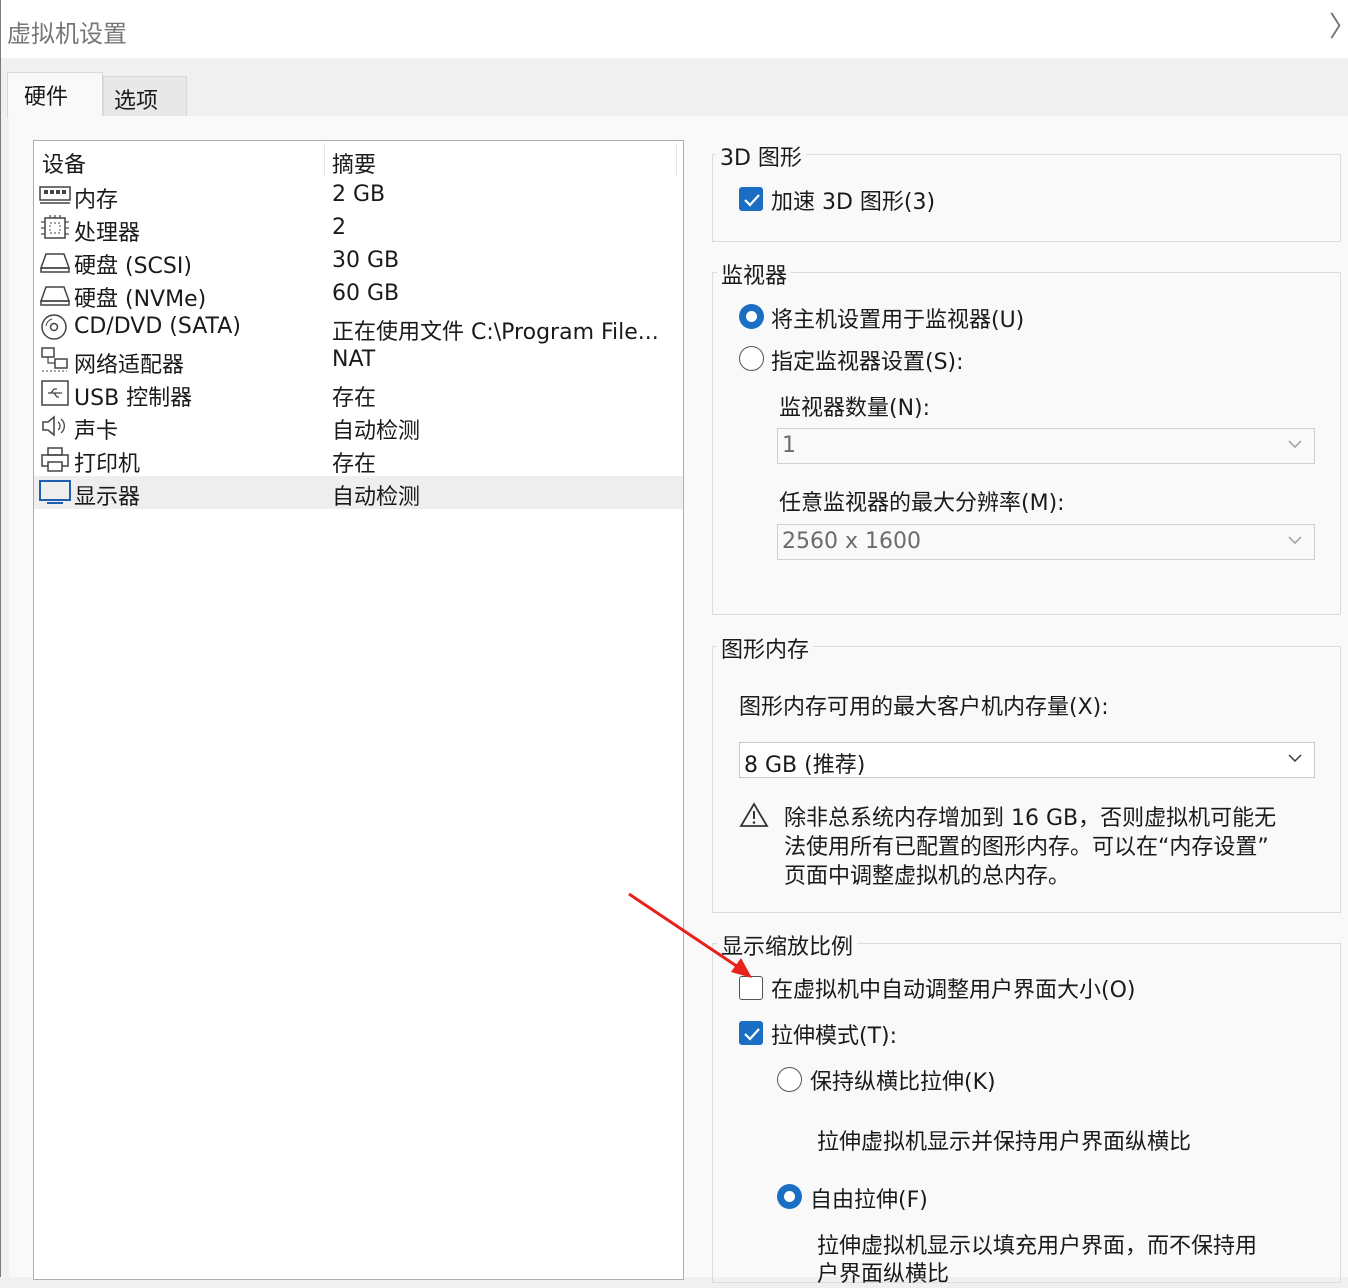 The image size is (1348, 1288). Describe the element at coordinates (339, 227) in the screenshot. I see `device-summary: 2` at that location.